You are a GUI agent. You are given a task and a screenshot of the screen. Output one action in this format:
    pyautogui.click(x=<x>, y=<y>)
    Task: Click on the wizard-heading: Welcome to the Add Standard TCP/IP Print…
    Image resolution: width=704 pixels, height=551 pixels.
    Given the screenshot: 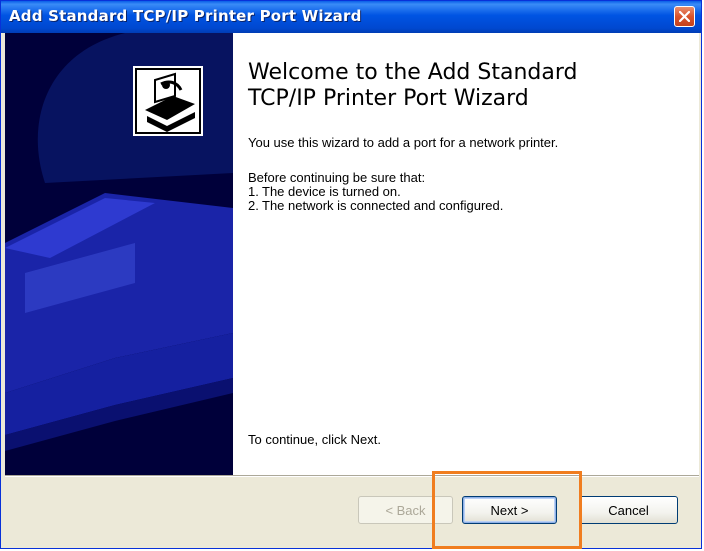 What is the action you would take?
    pyautogui.click(x=468, y=86)
    